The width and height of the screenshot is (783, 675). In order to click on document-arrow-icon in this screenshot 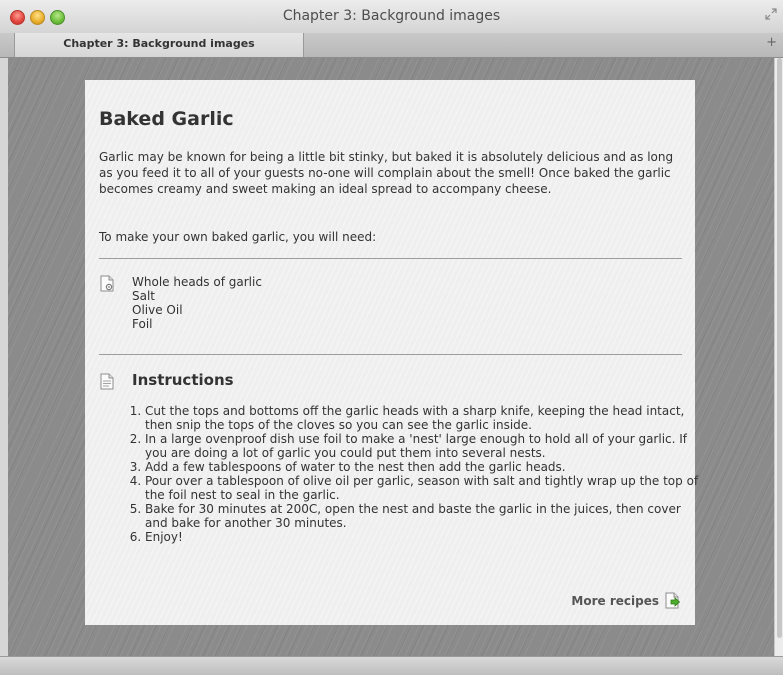, I will do `click(673, 600)`.